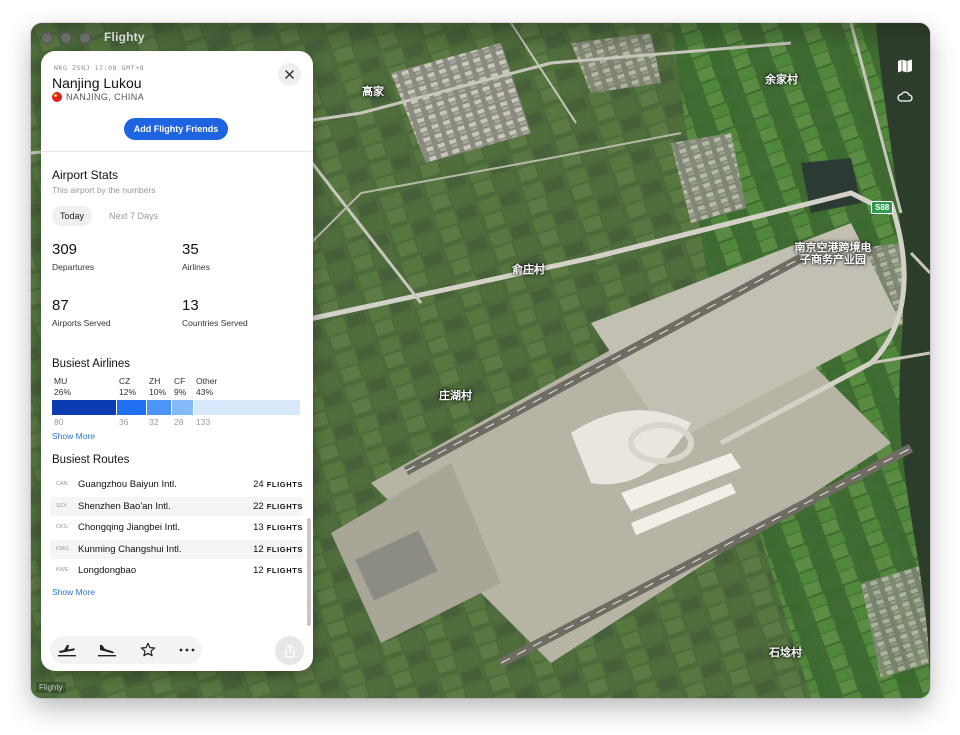 This screenshot has height=735, width=960. I want to click on route-row: CKG Chongqing Jiangbei Intl. 13 FLIGHTS, so click(176, 527).